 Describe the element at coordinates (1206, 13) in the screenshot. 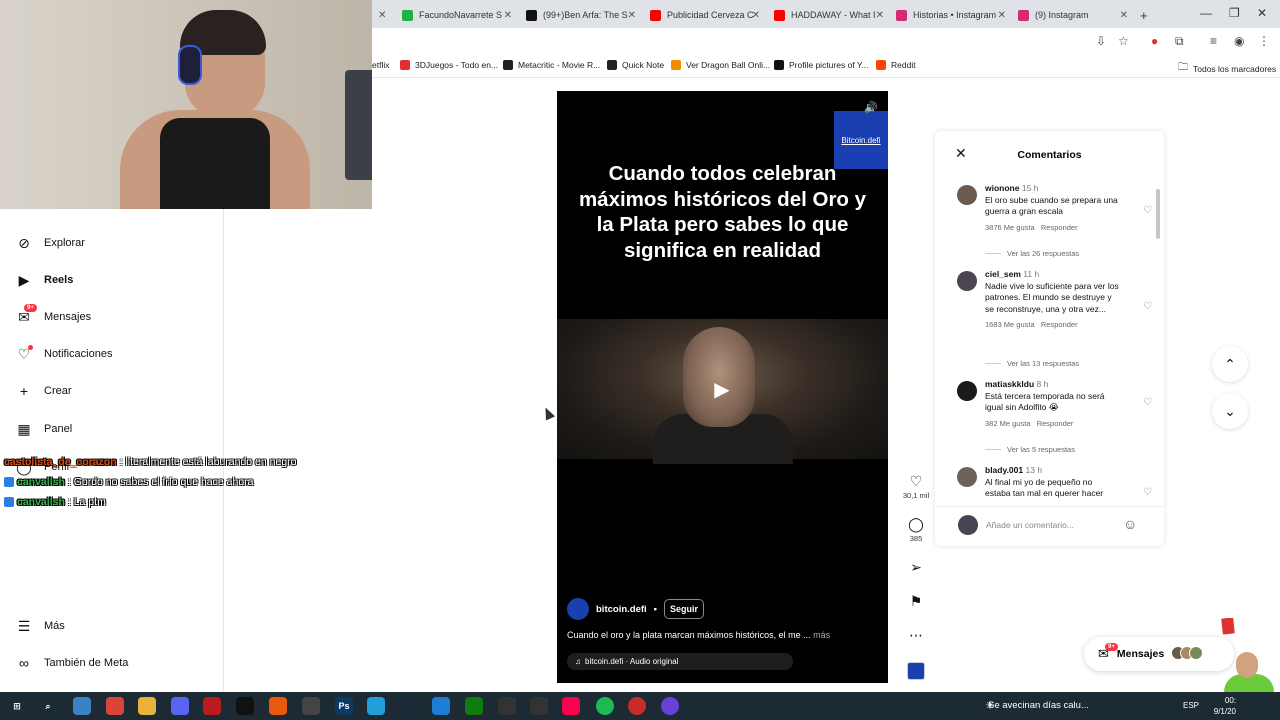

I see `minimize-icon: —` at that location.